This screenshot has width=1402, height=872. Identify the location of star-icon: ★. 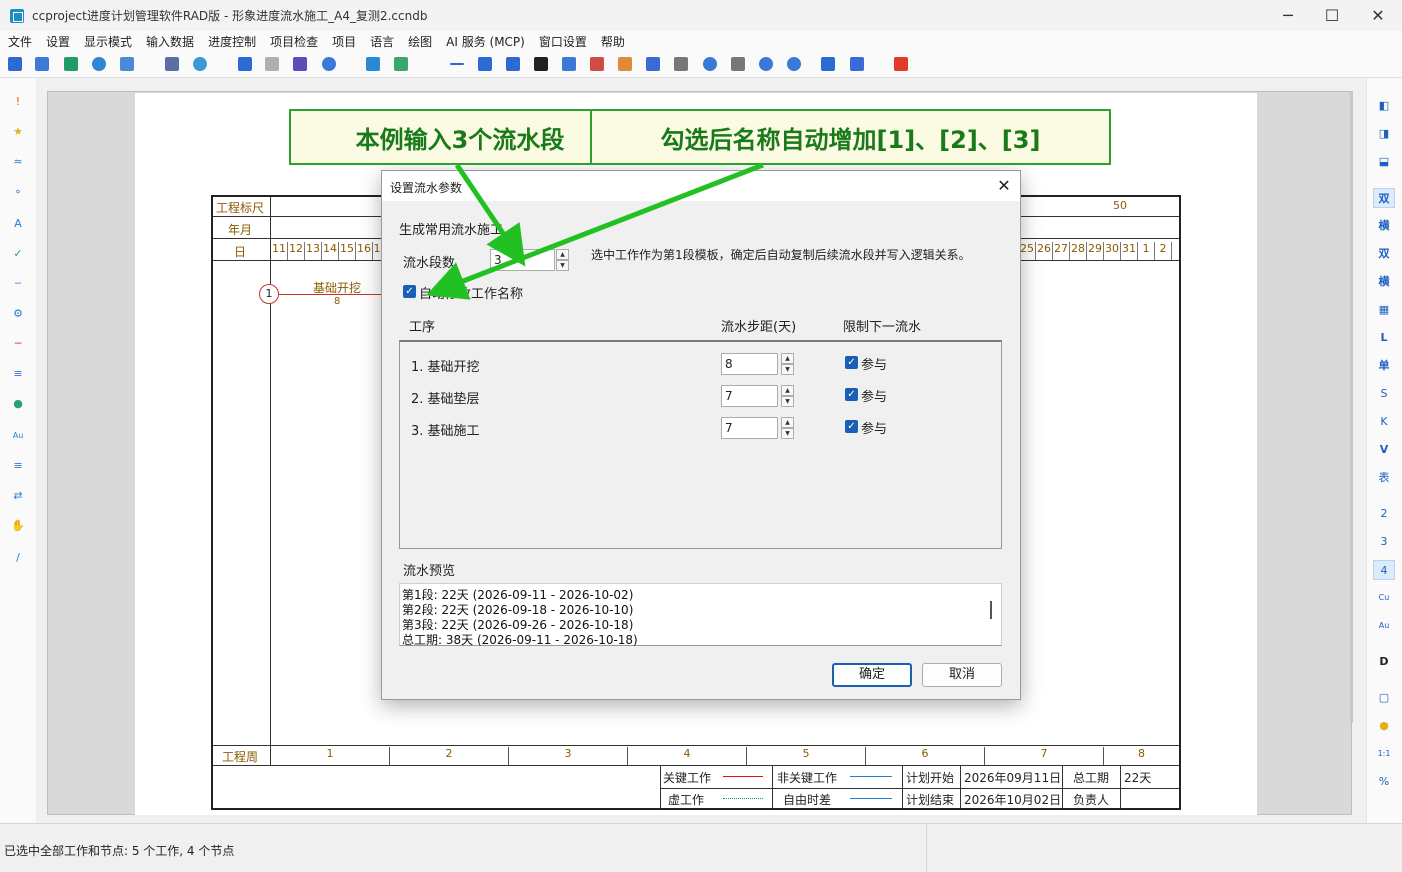
(18, 132).